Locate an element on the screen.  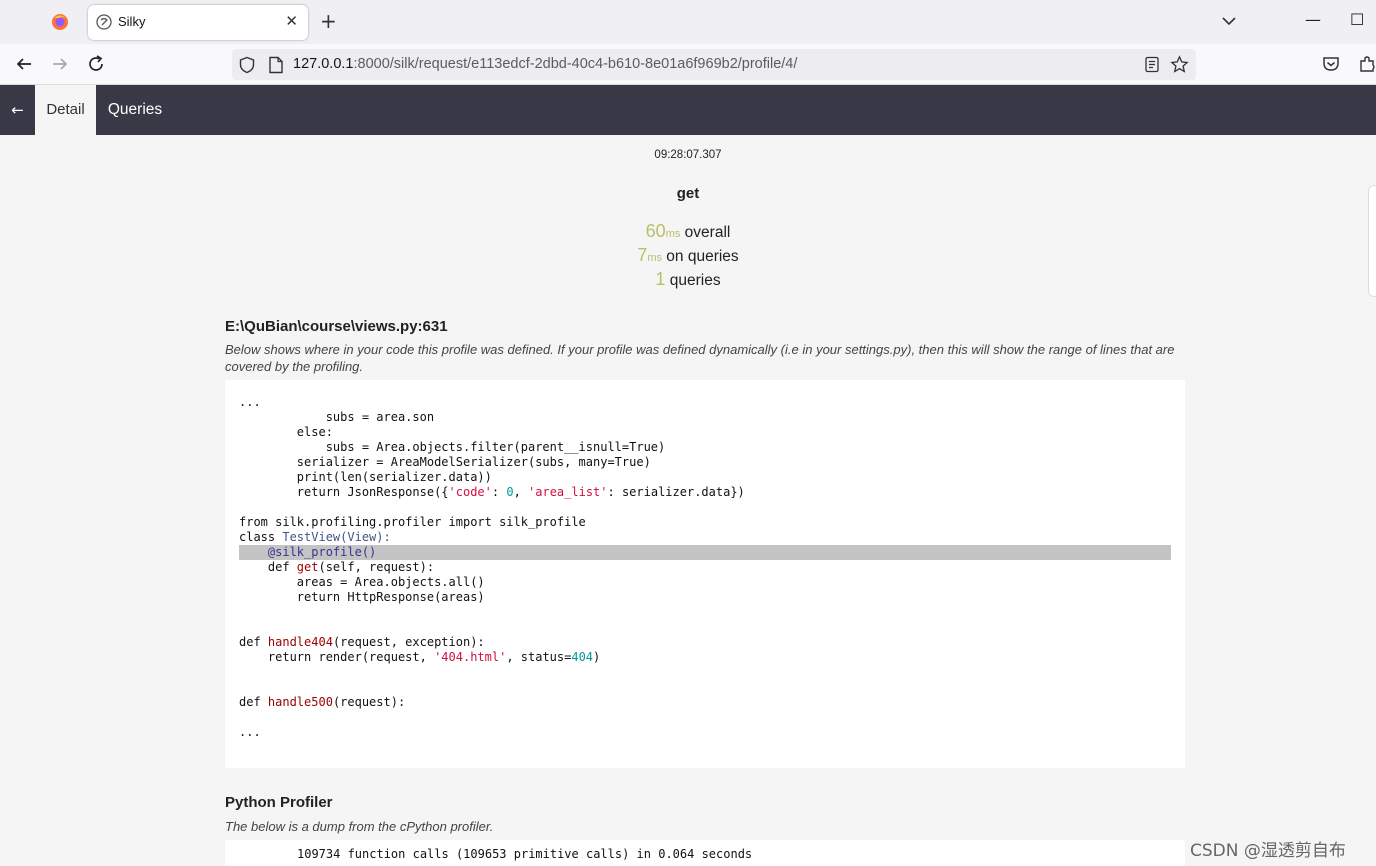
query-count-value: 1 is located at coordinates (660, 279).